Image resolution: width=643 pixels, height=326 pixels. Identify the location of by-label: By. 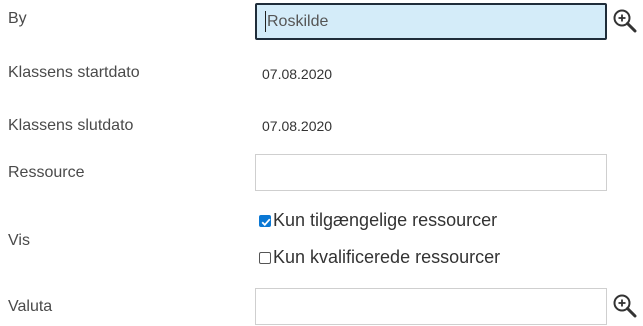
(17, 18).